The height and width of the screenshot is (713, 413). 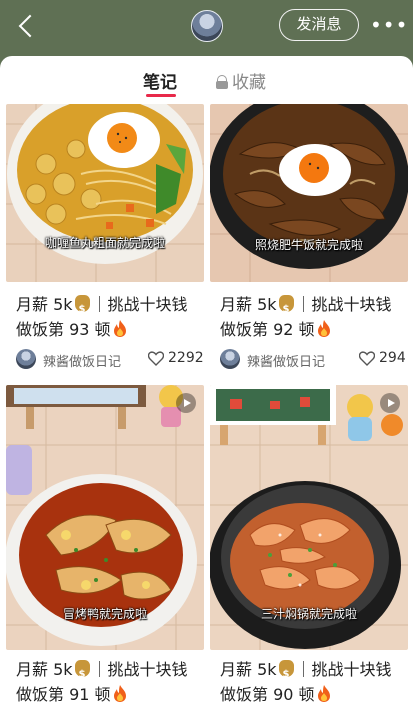 I want to click on profile-avatar, so click(x=207, y=26).